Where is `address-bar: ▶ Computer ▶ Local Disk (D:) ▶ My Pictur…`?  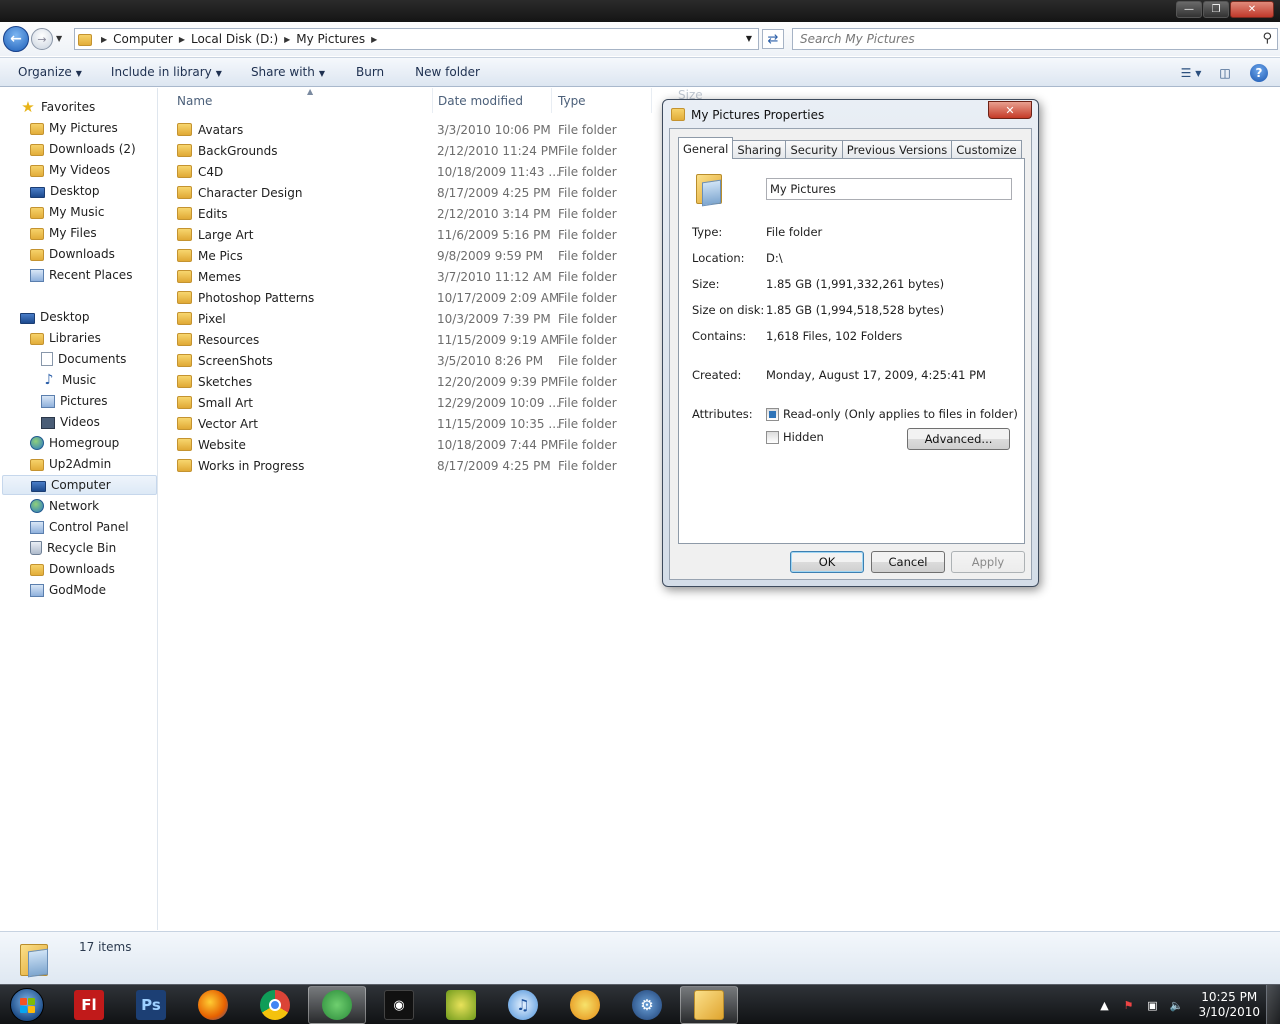
address-bar: ▶ Computer ▶ Local Disk (D:) ▶ My Pictur… is located at coordinates (416, 39).